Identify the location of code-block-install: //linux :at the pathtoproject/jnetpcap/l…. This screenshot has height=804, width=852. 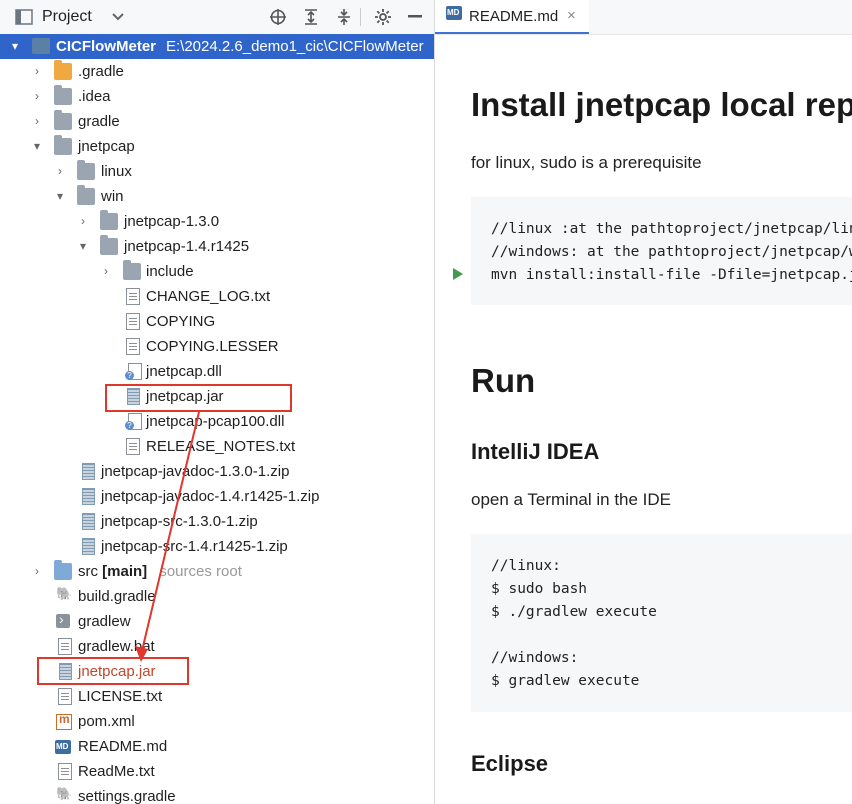
(661, 251).